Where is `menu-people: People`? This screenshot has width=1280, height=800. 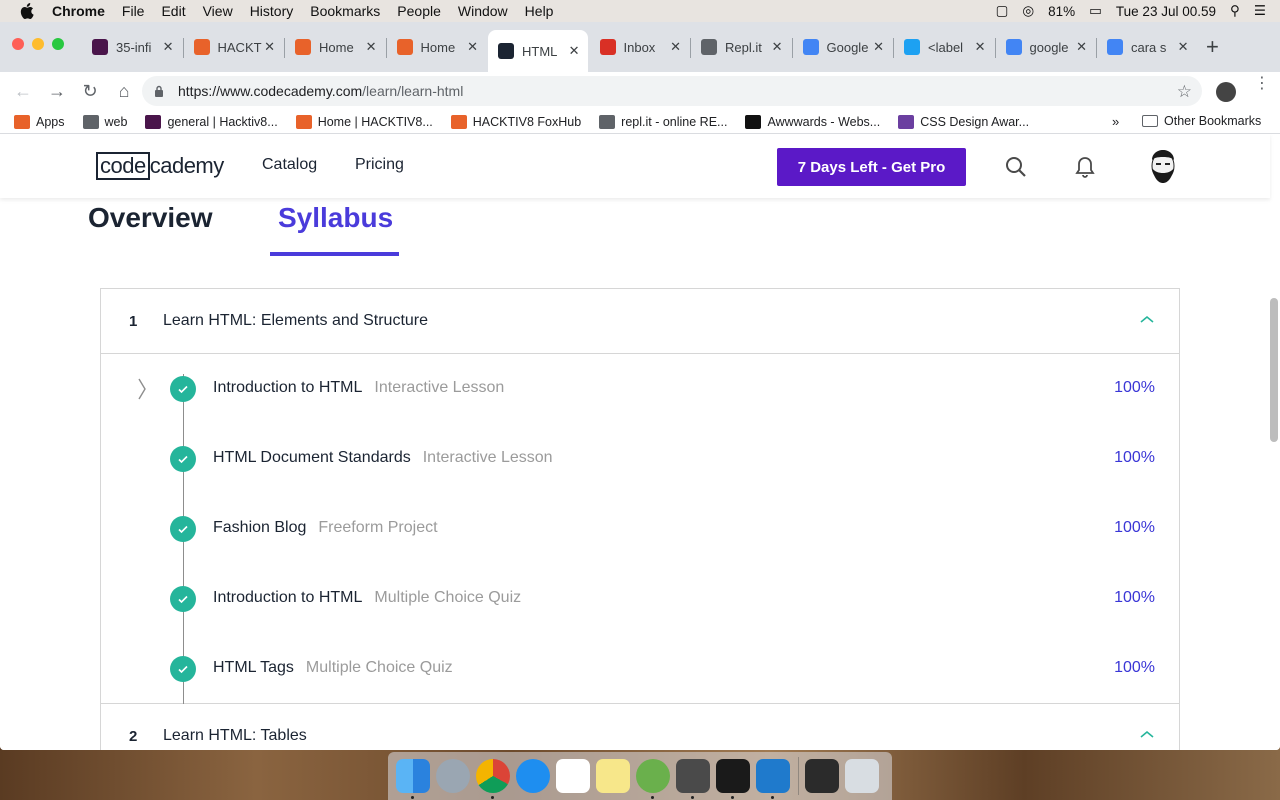
menu-people: People is located at coordinates (419, 11).